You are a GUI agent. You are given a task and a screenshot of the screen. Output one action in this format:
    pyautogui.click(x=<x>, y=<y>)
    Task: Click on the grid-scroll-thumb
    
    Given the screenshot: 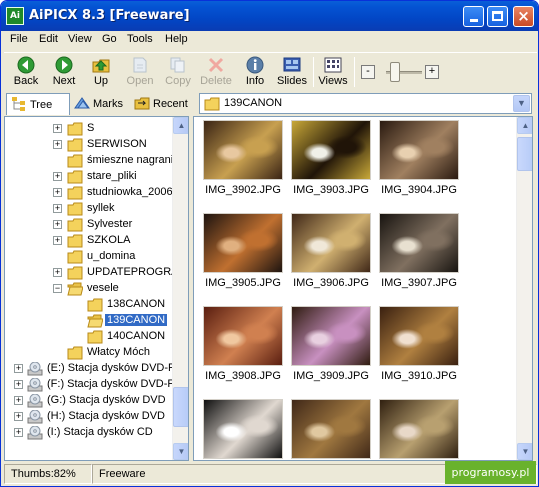 What is the action you would take?
    pyautogui.click(x=524, y=154)
    